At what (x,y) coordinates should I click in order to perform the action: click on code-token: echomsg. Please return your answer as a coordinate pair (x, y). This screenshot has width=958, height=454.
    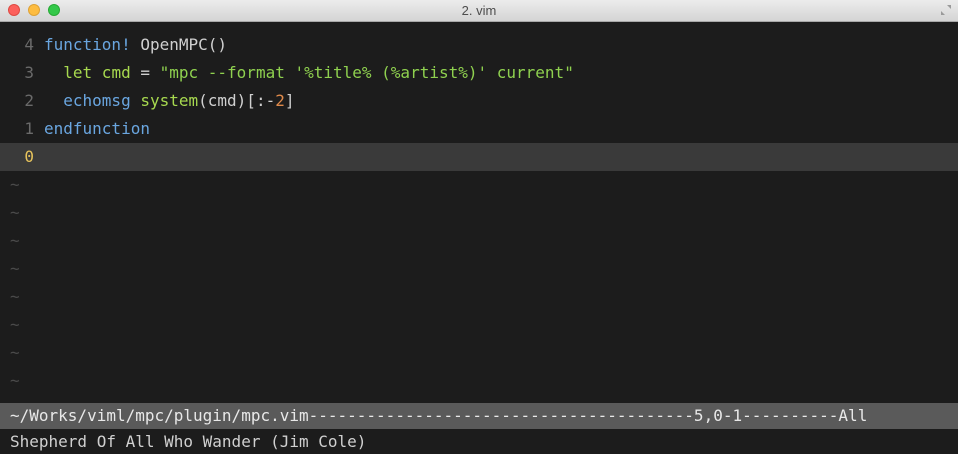
    Looking at the image, I should click on (87, 100).